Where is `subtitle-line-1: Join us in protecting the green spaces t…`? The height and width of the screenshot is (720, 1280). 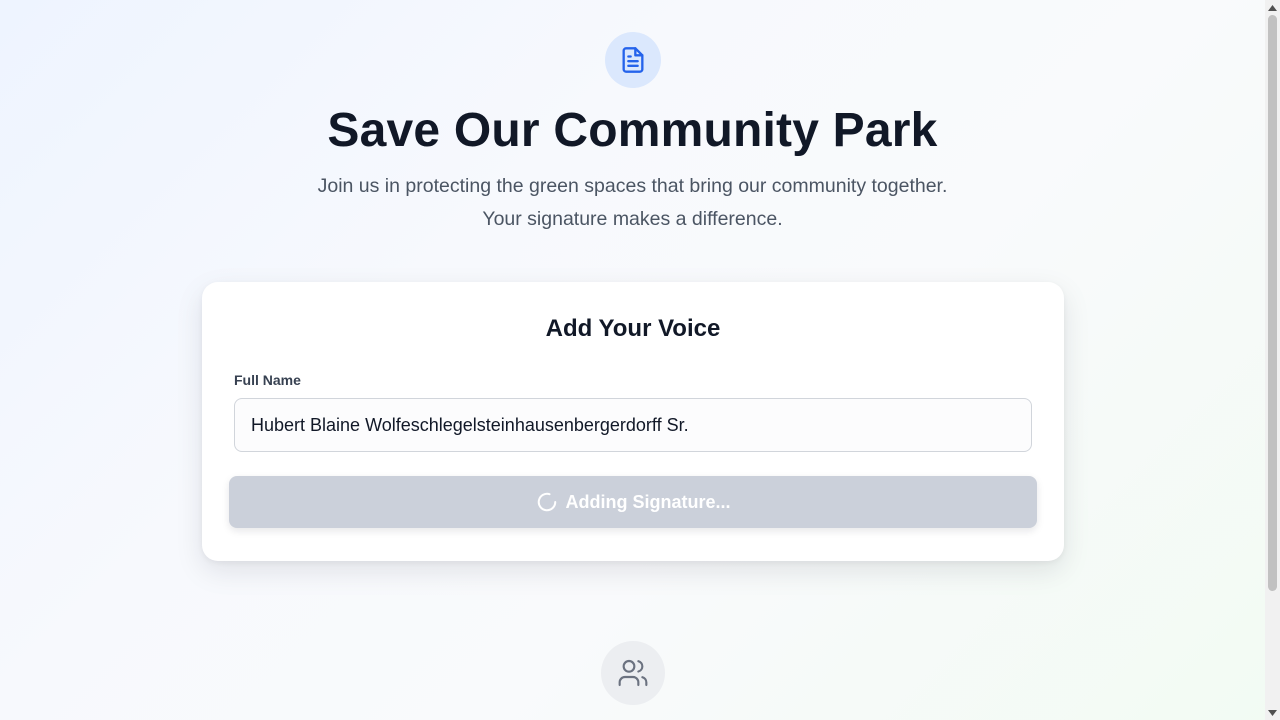
subtitle-line-1: Join us in protecting the green spaces t… is located at coordinates (632, 186).